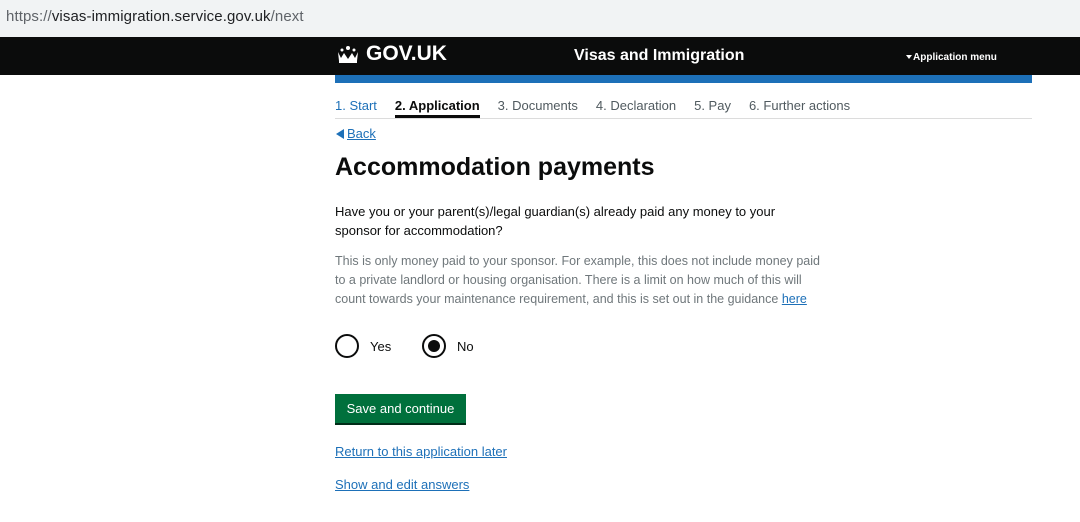  I want to click on step-further-actions: 6. Further actions, so click(799, 105).